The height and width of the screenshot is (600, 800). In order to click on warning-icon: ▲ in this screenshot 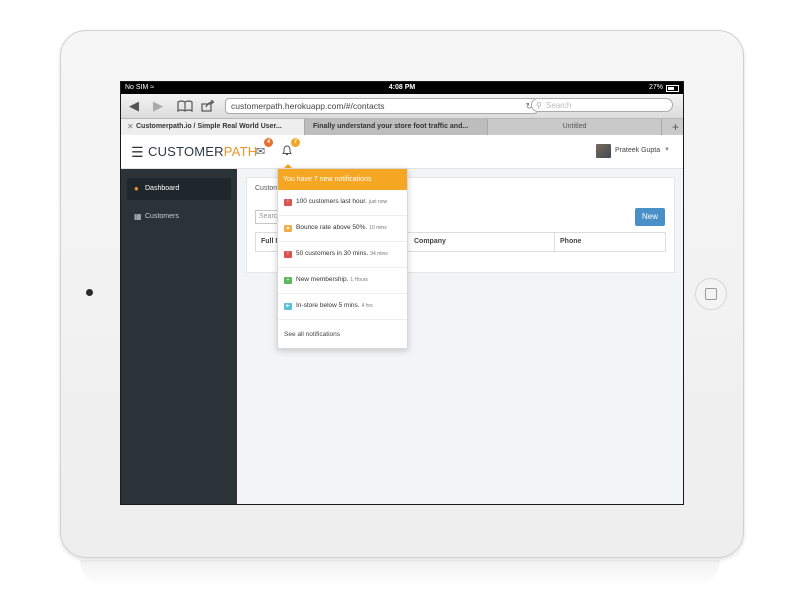, I will do `click(288, 228)`.